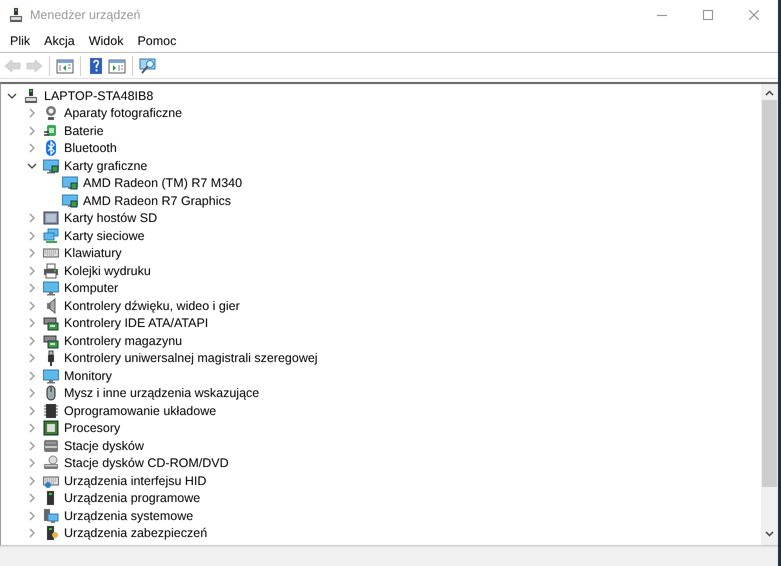  Describe the element at coordinates (152, 305) in the screenshot. I see `tree-item: Kontrolery dźwięku, wideo i gier` at that location.